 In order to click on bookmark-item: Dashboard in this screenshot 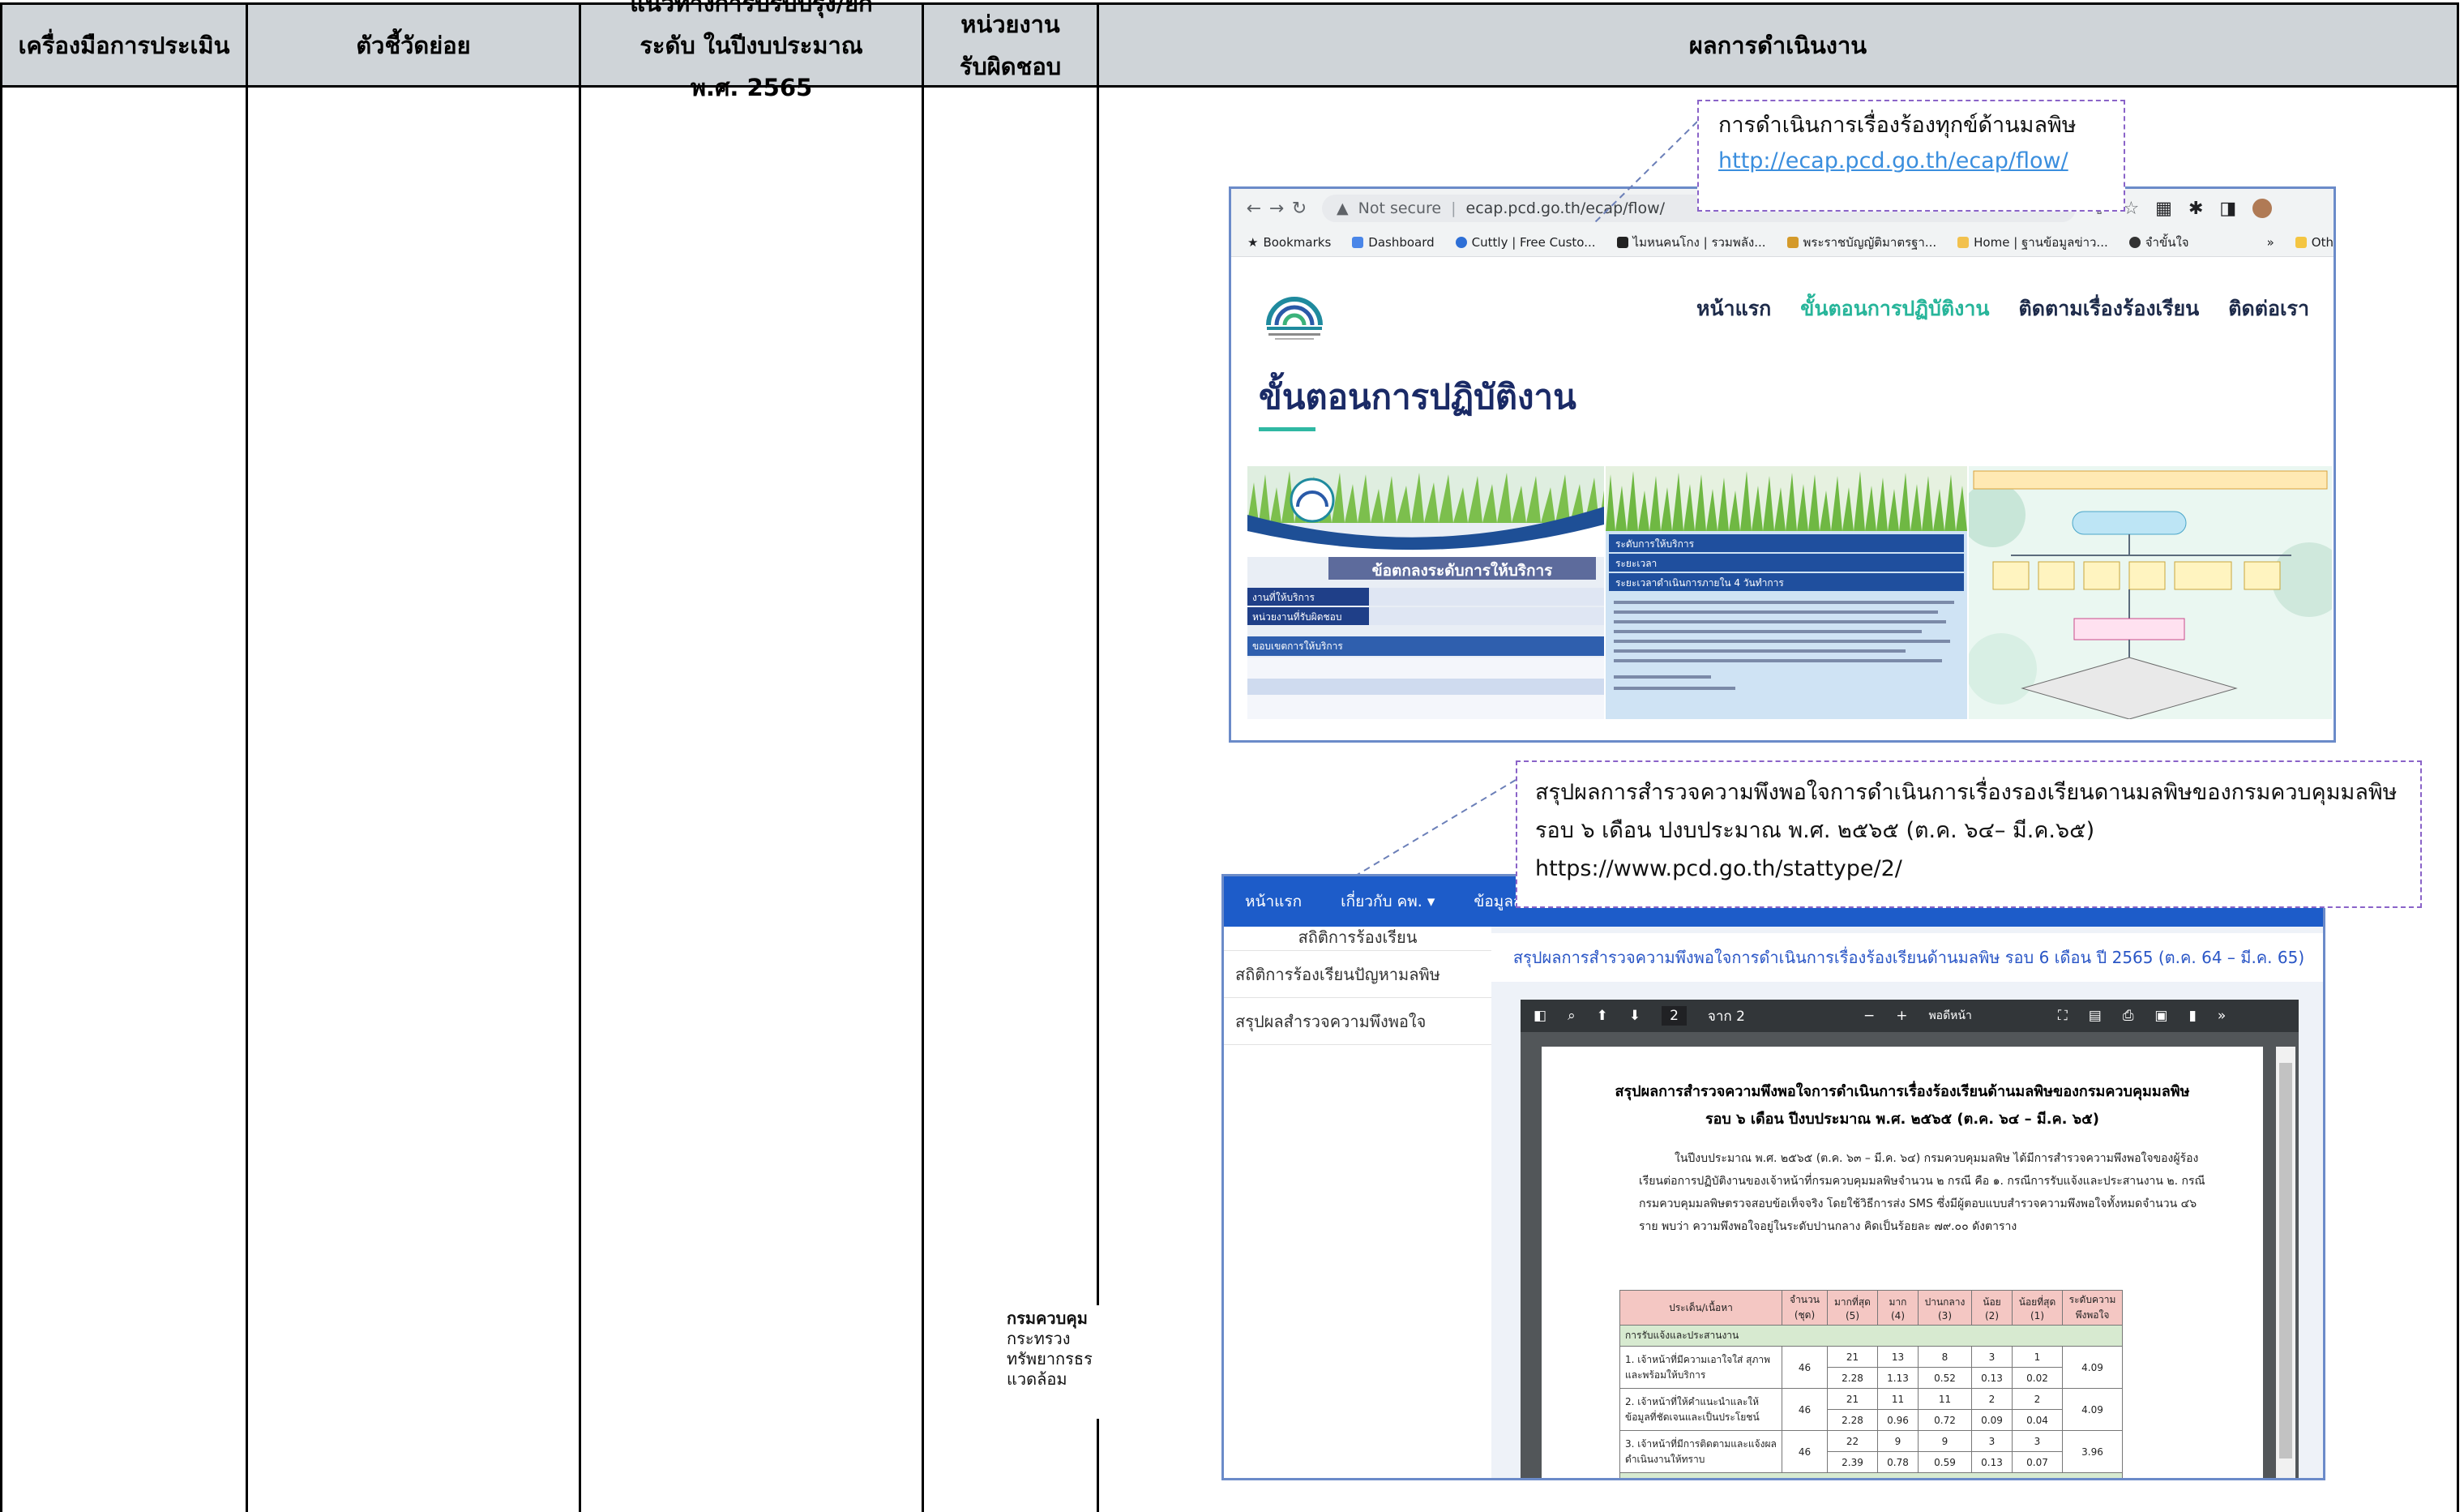, I will do `click(1393, 242)`.